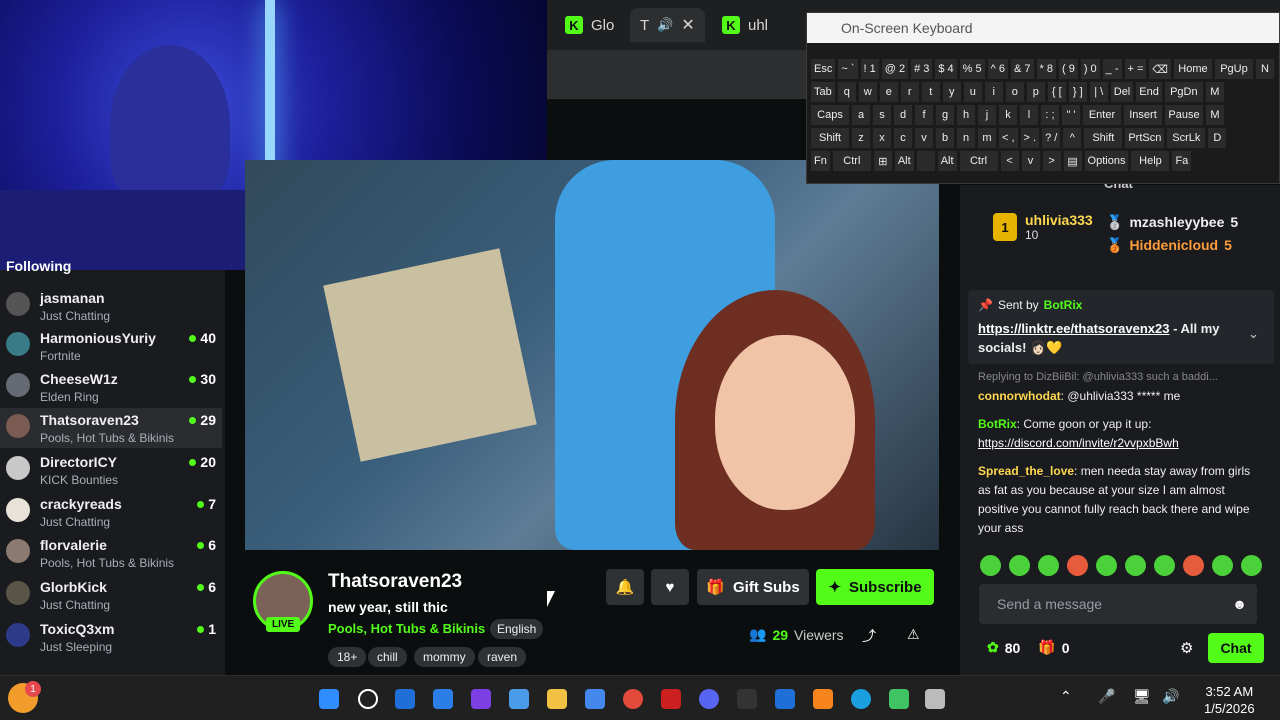 Image resolution: width=1280 pixels, height=720 pixels. I want to click on osk-key: Shift, so click(830, 138).